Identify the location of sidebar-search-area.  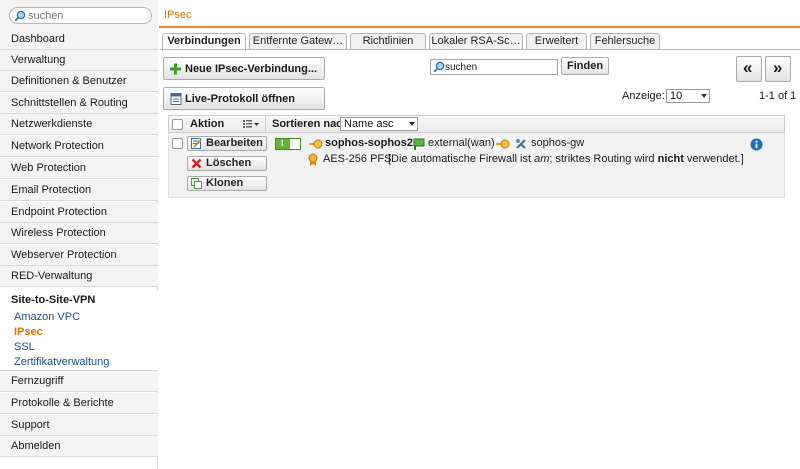
(79, 15).